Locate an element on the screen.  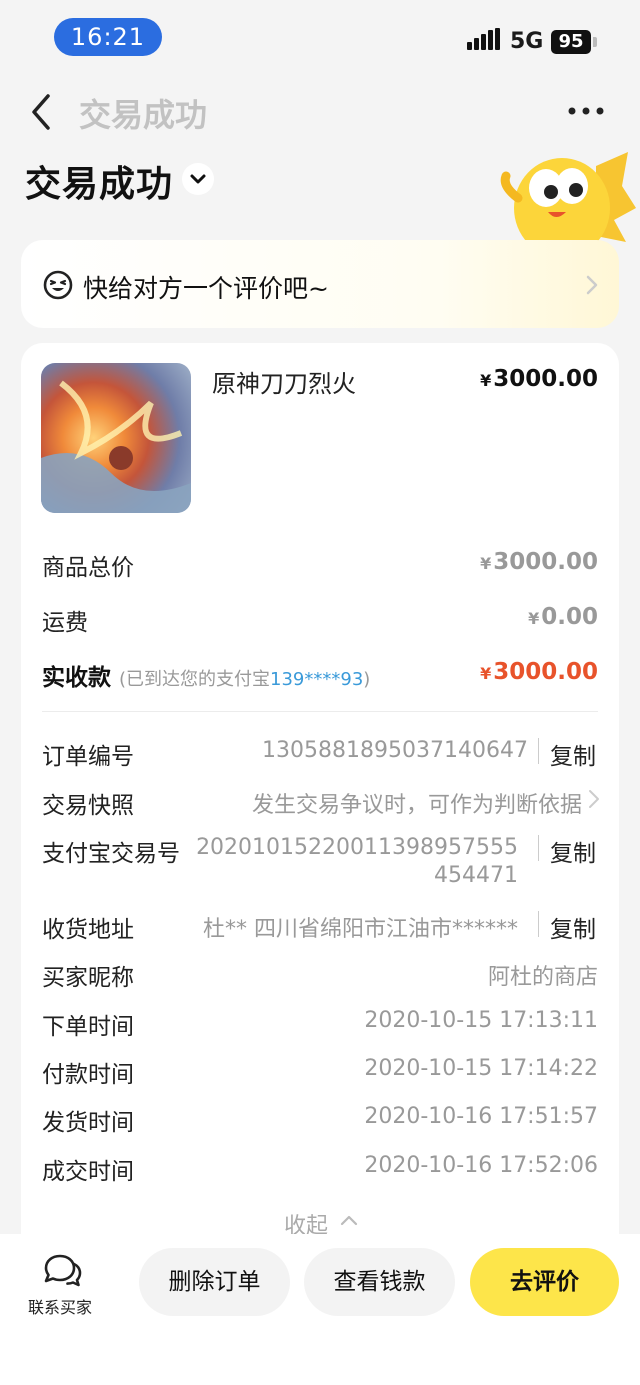
battery-icon: 95 is located at coordinates (571, 42).